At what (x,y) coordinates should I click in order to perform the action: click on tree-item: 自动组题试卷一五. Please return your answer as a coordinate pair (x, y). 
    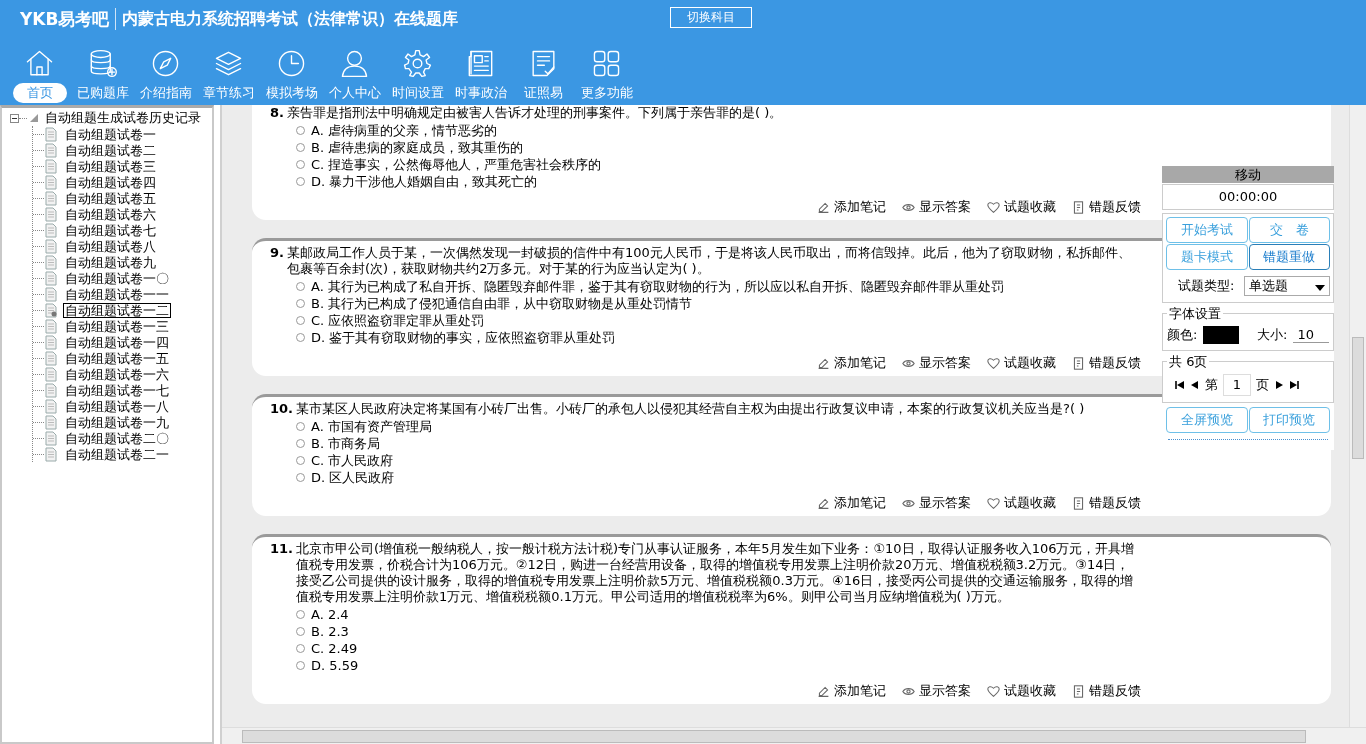
    Looking at the image, I should click on (117, 358).